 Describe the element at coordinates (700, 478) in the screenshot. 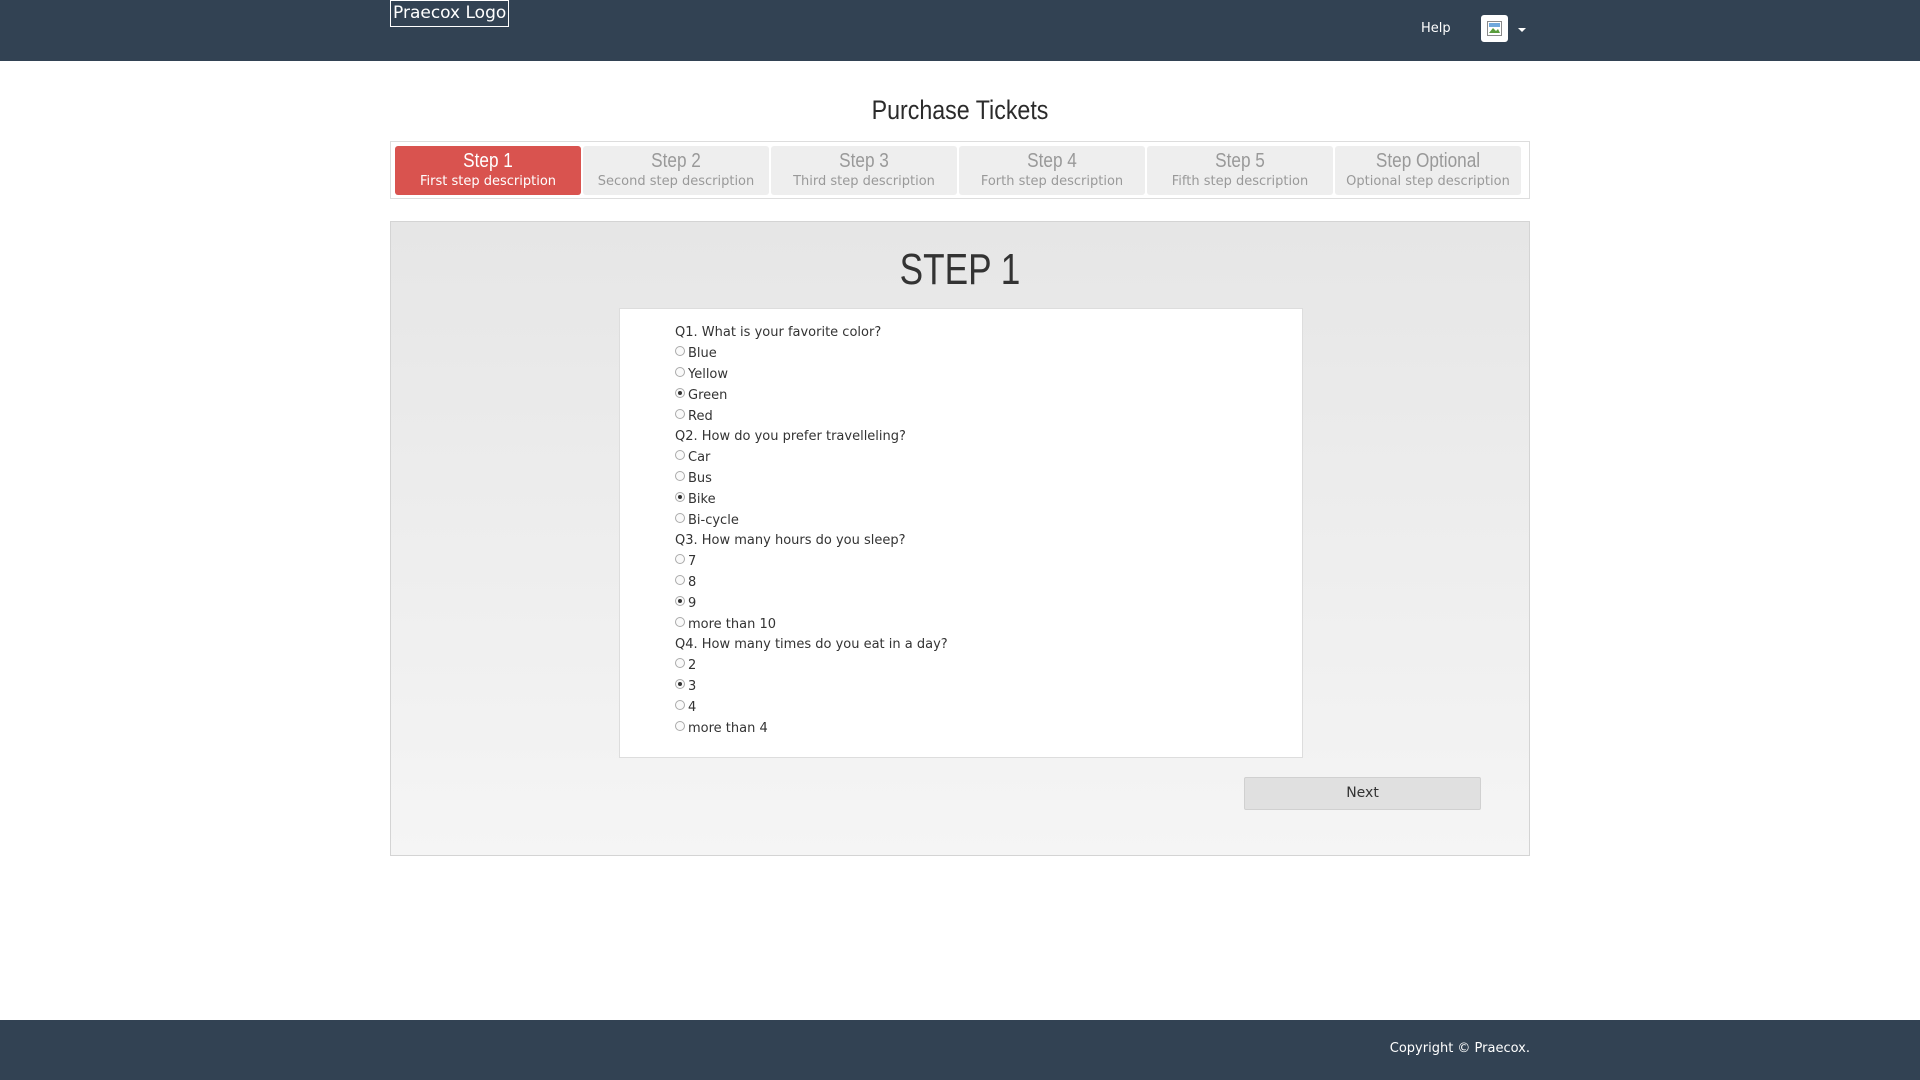

I see `radio-option-label: Bus` at that location.